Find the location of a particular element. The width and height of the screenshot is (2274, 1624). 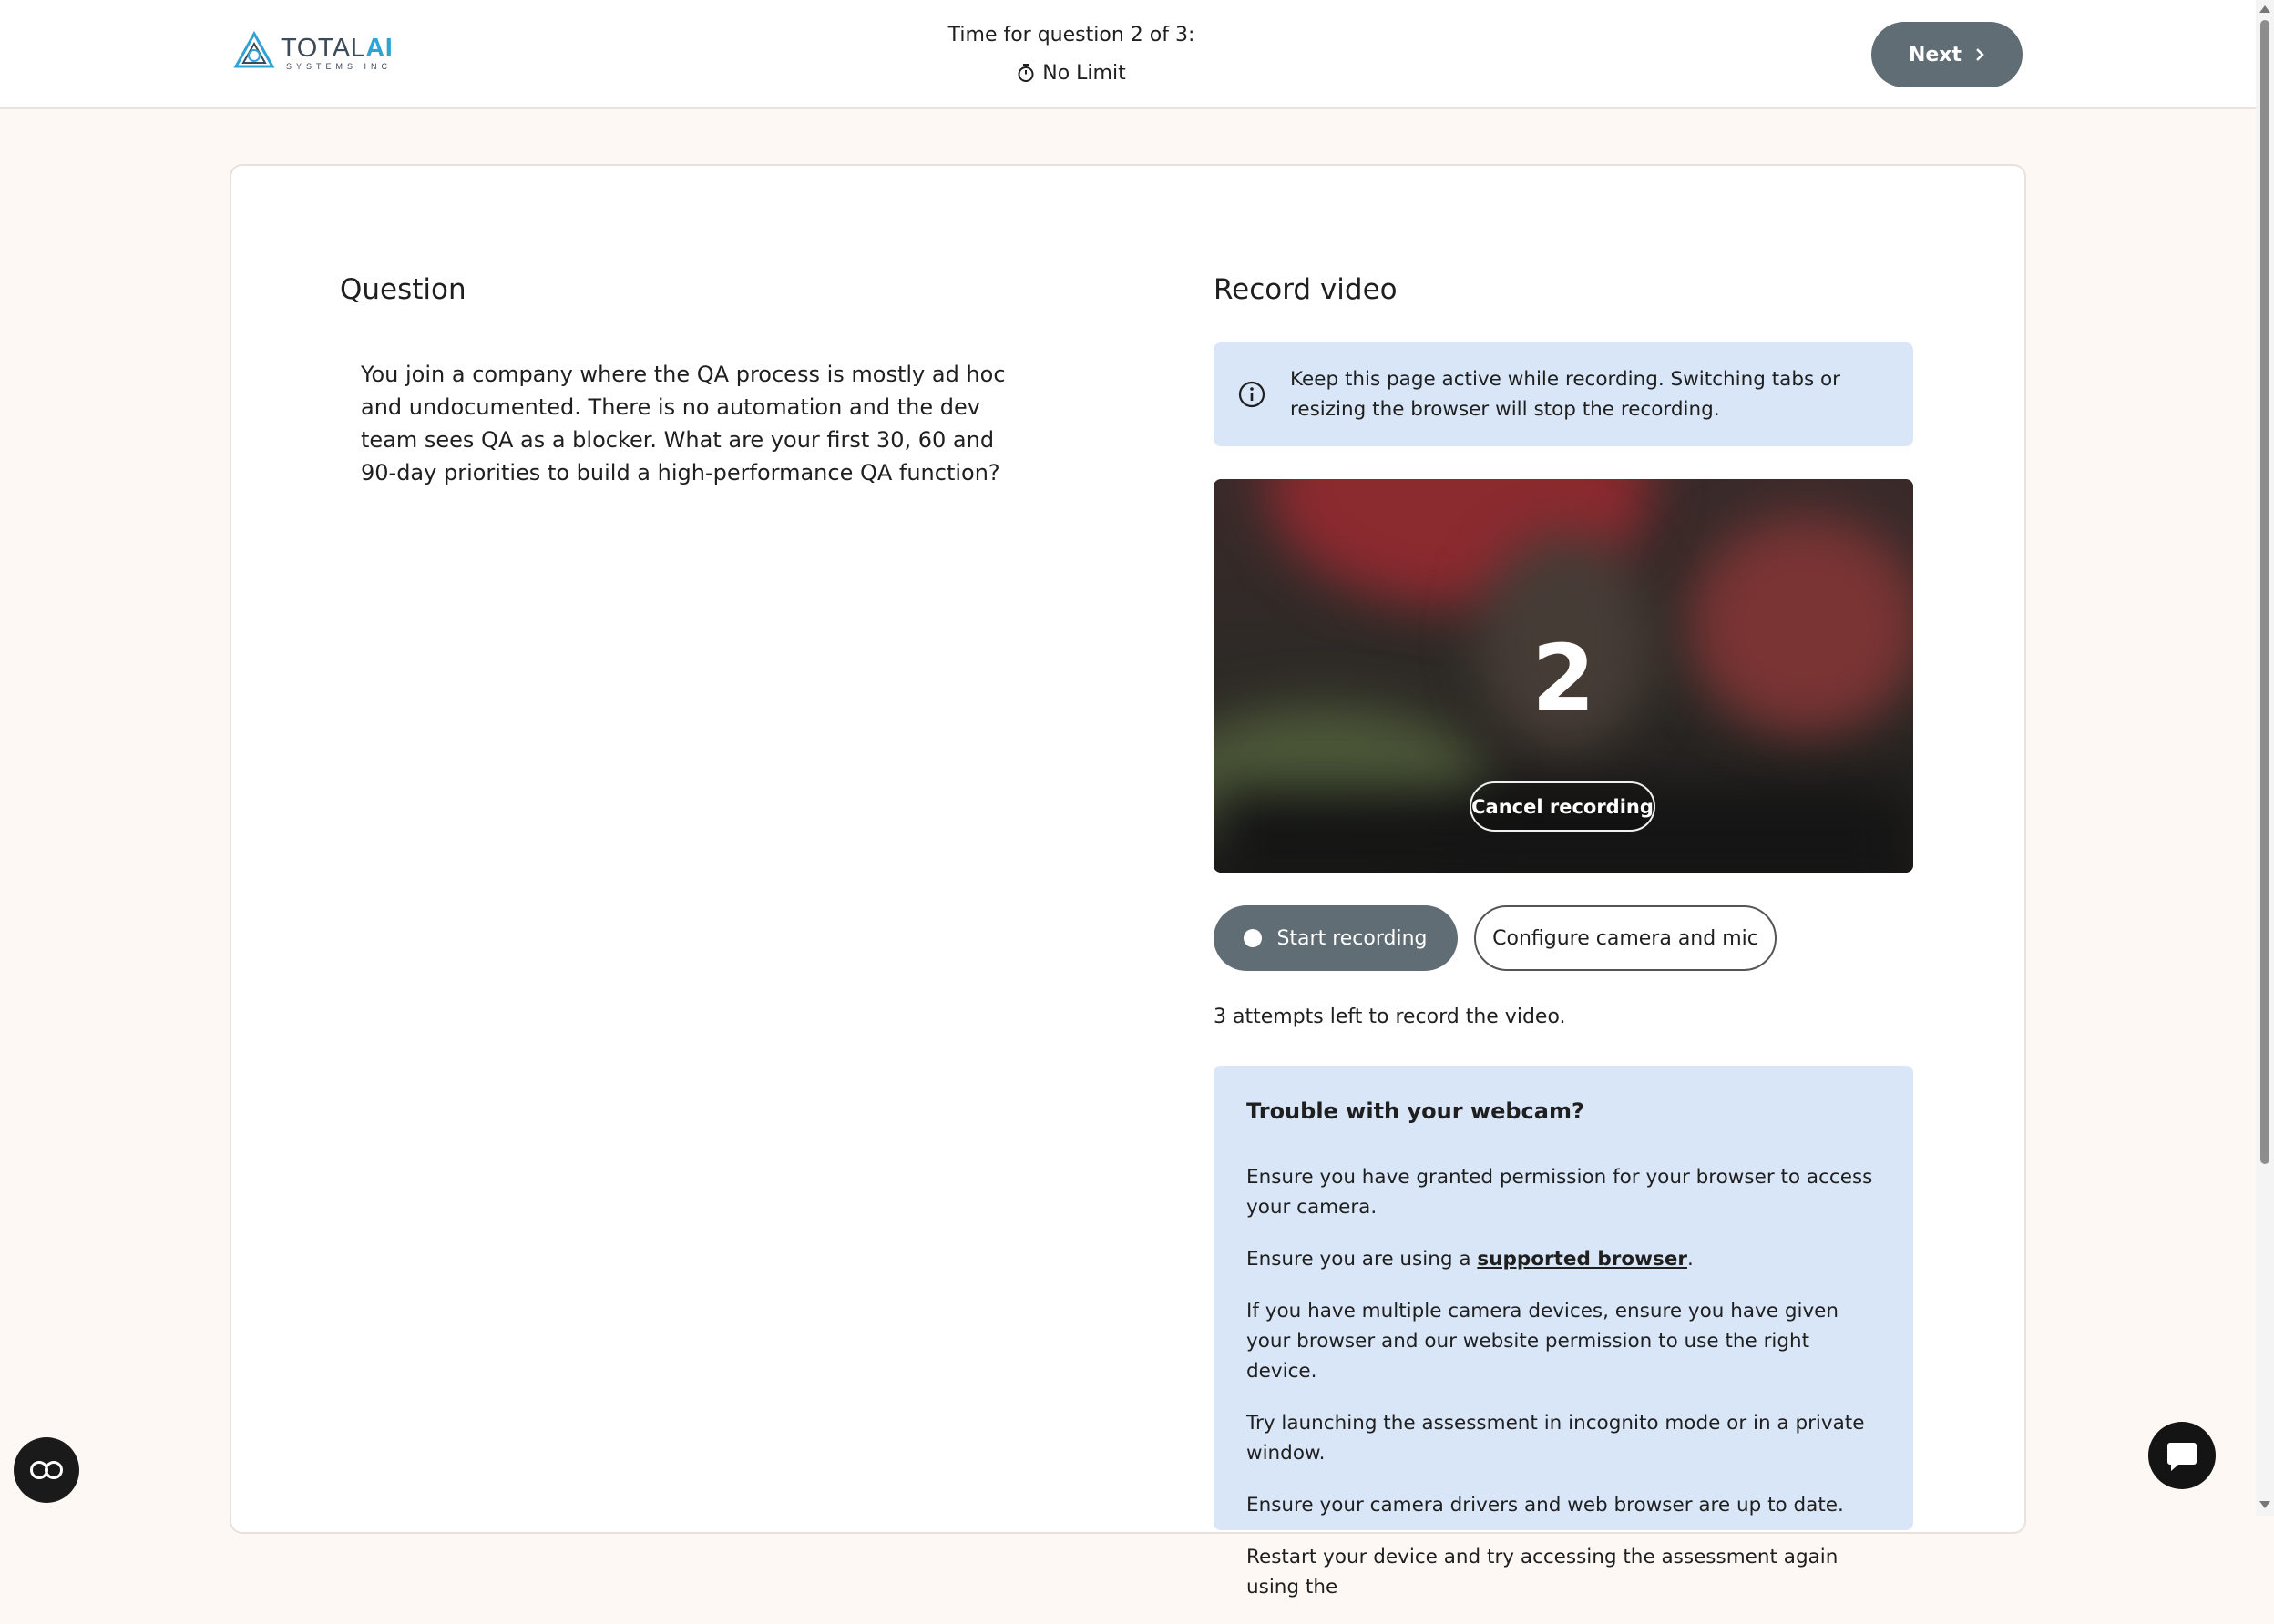

cancel-recording-button: Cancel recording is located at coordinates (1562, 806).